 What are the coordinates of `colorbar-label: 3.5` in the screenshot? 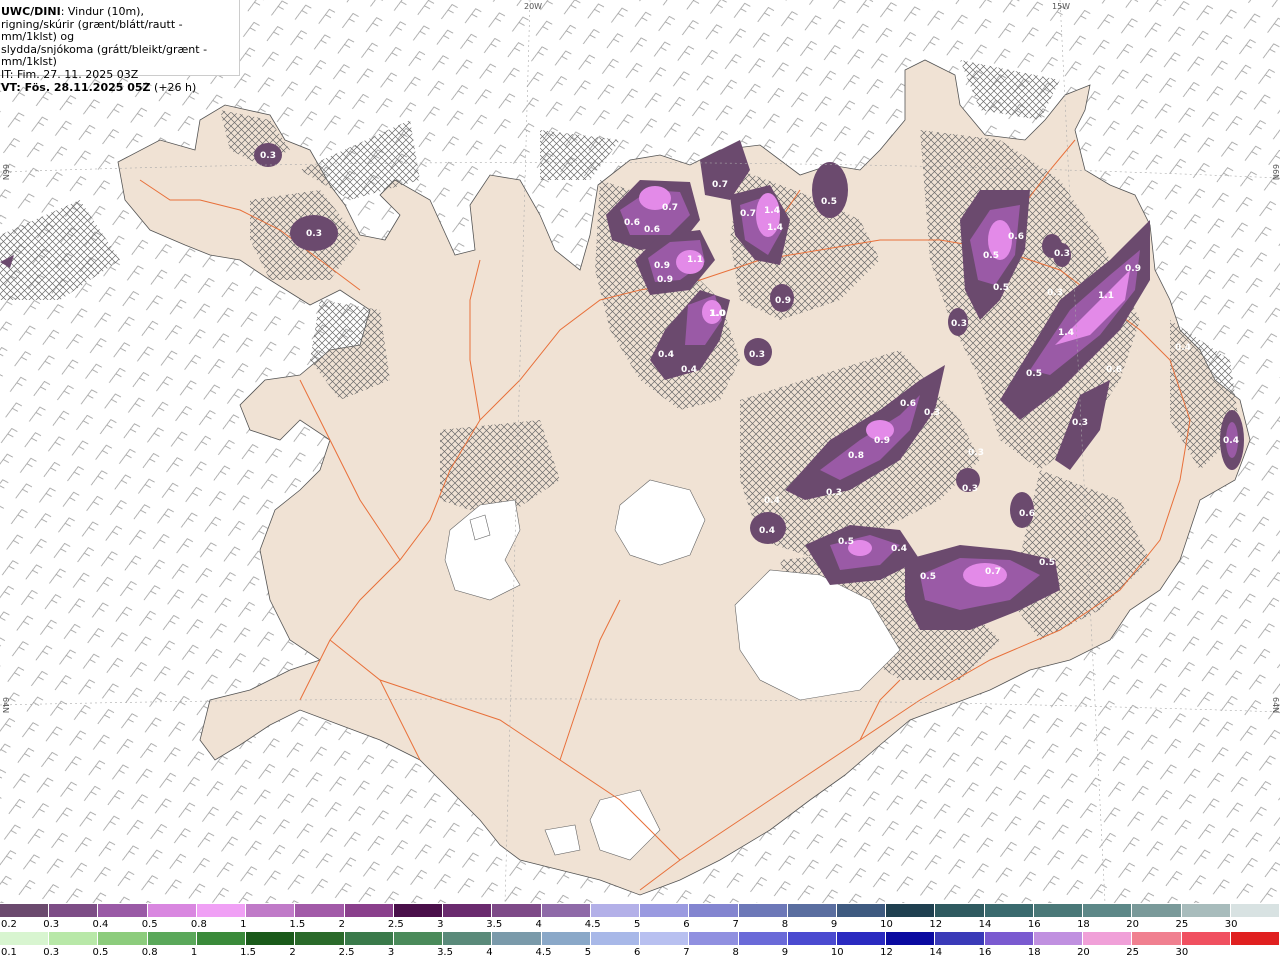 It's located at (445, 952).